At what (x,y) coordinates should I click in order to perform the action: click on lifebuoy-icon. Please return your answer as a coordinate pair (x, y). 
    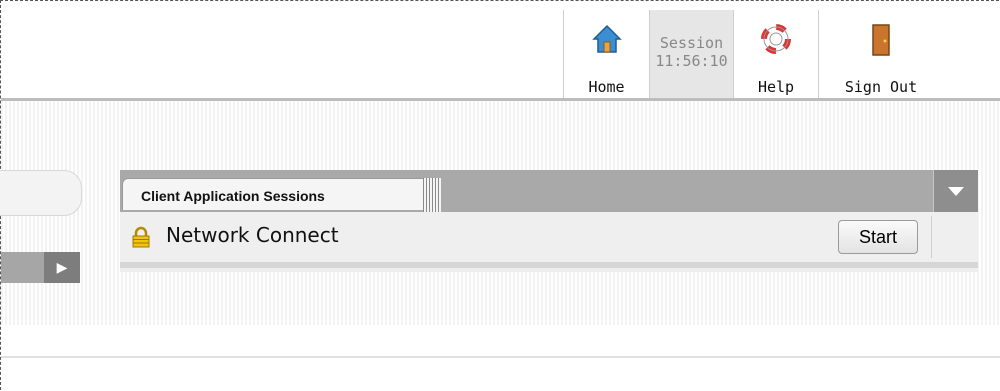
    Looking at the image, I should click on (776, 39).